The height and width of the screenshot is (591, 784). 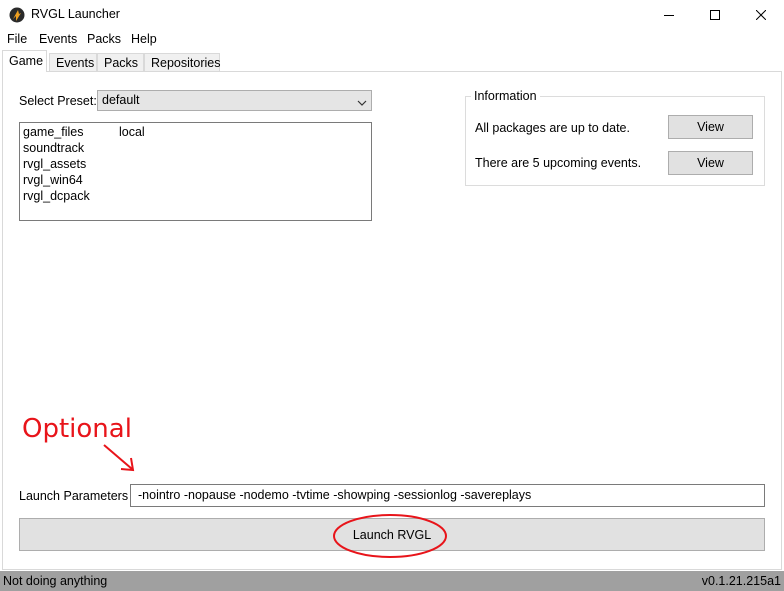 What do you see at coordinates (182, 62) in the screenshot?
I see `tab-repositories: Repositories` at bounding box center [182, 62].